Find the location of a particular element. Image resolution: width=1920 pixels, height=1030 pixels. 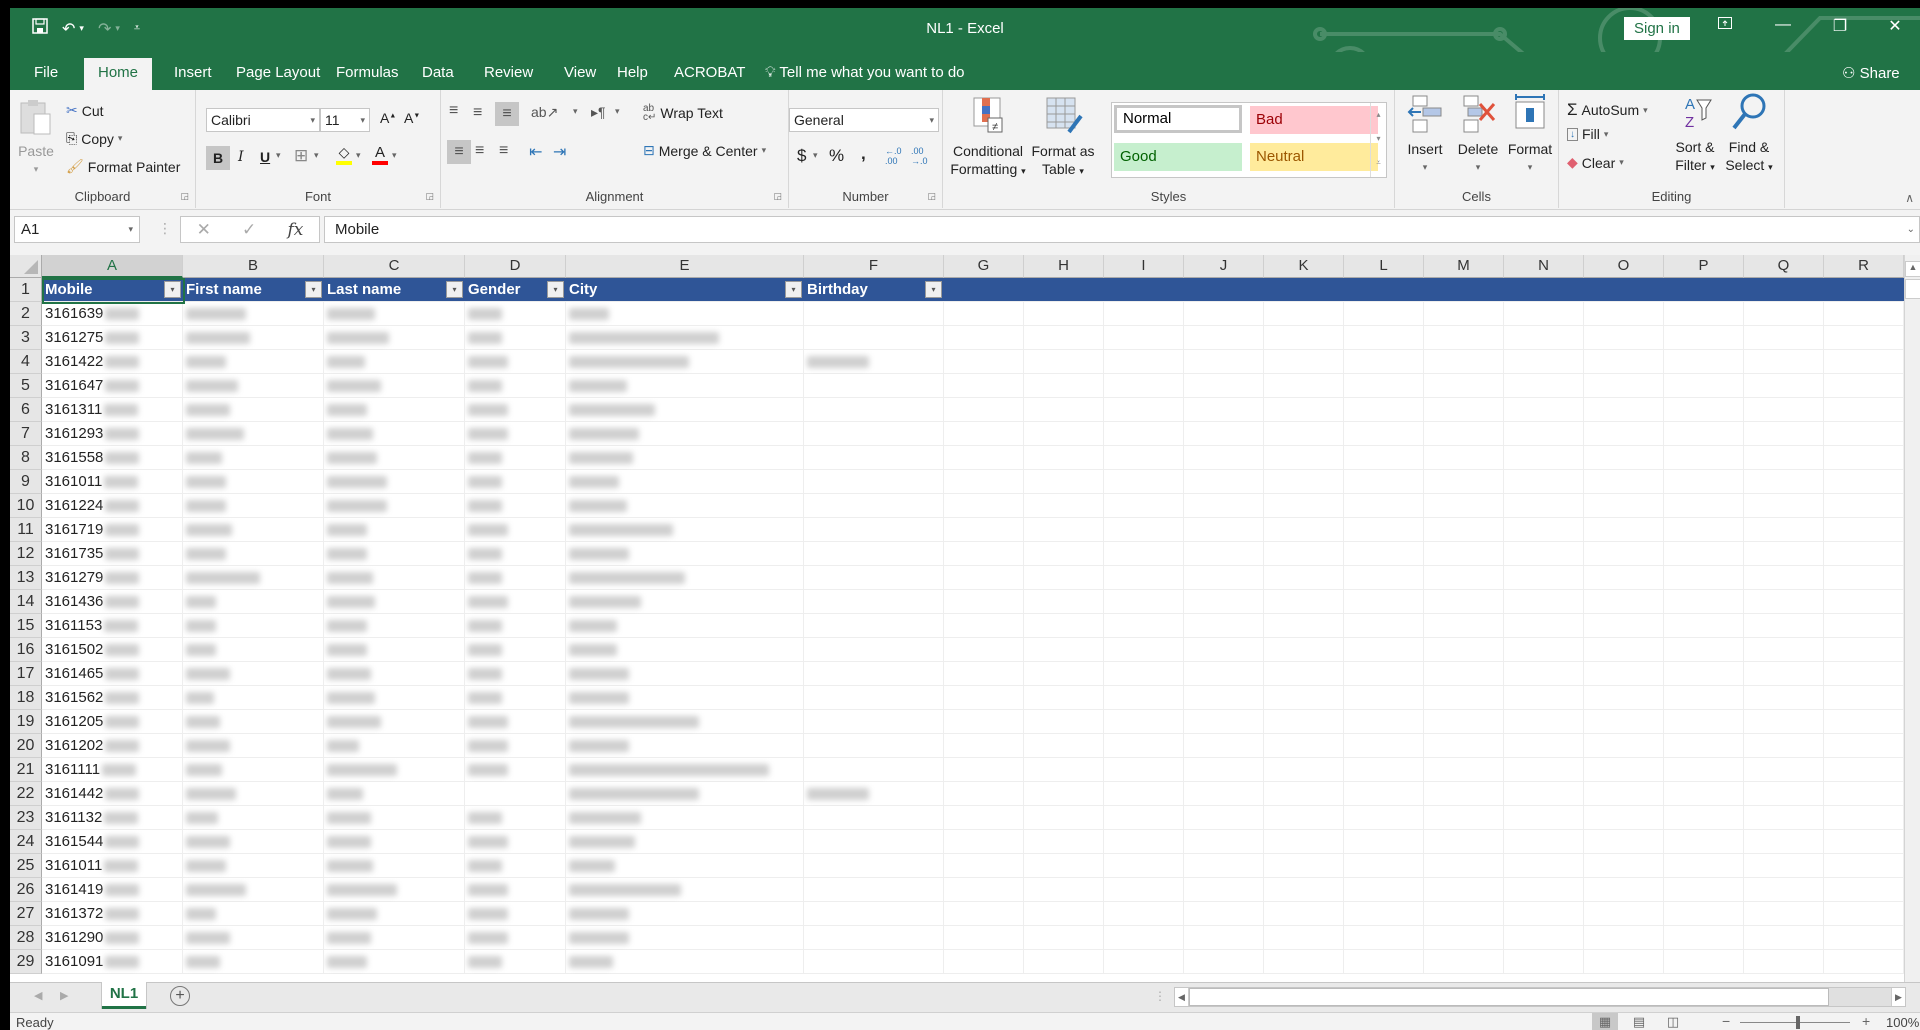

cell-c22 is located at coordinates (394, 794).